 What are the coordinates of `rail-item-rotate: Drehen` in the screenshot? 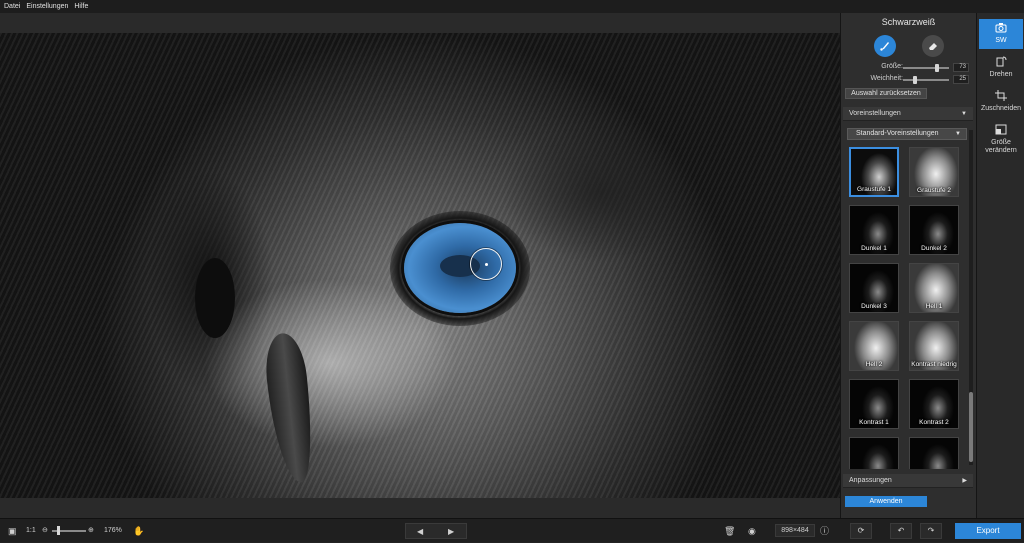 It's located at (1001, 68).